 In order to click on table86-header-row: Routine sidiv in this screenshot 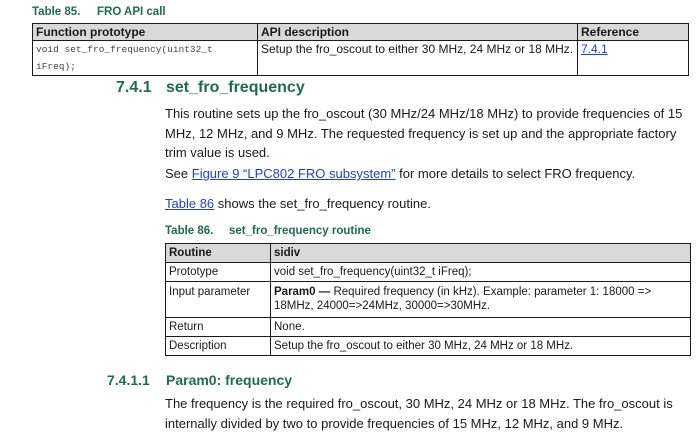, I will do `click(428, 253)`.